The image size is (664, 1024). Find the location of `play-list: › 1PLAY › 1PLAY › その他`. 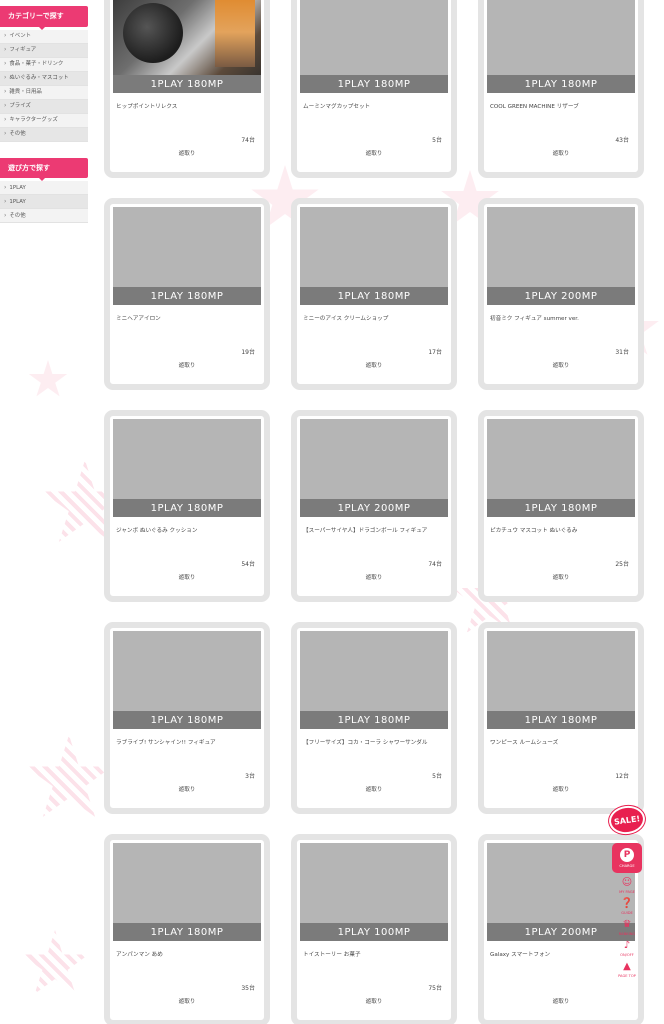

play-list: › 1PLAY › 1PLAY › その他 is located at coordinates (44, 202).